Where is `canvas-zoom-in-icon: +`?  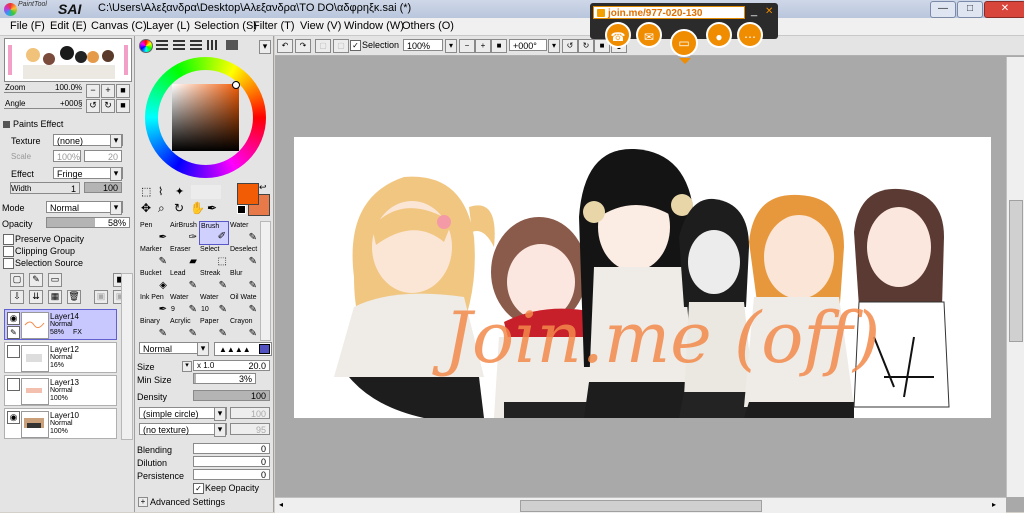 canvas-zoom-in-icon: + is located at coordinates (483, 46).